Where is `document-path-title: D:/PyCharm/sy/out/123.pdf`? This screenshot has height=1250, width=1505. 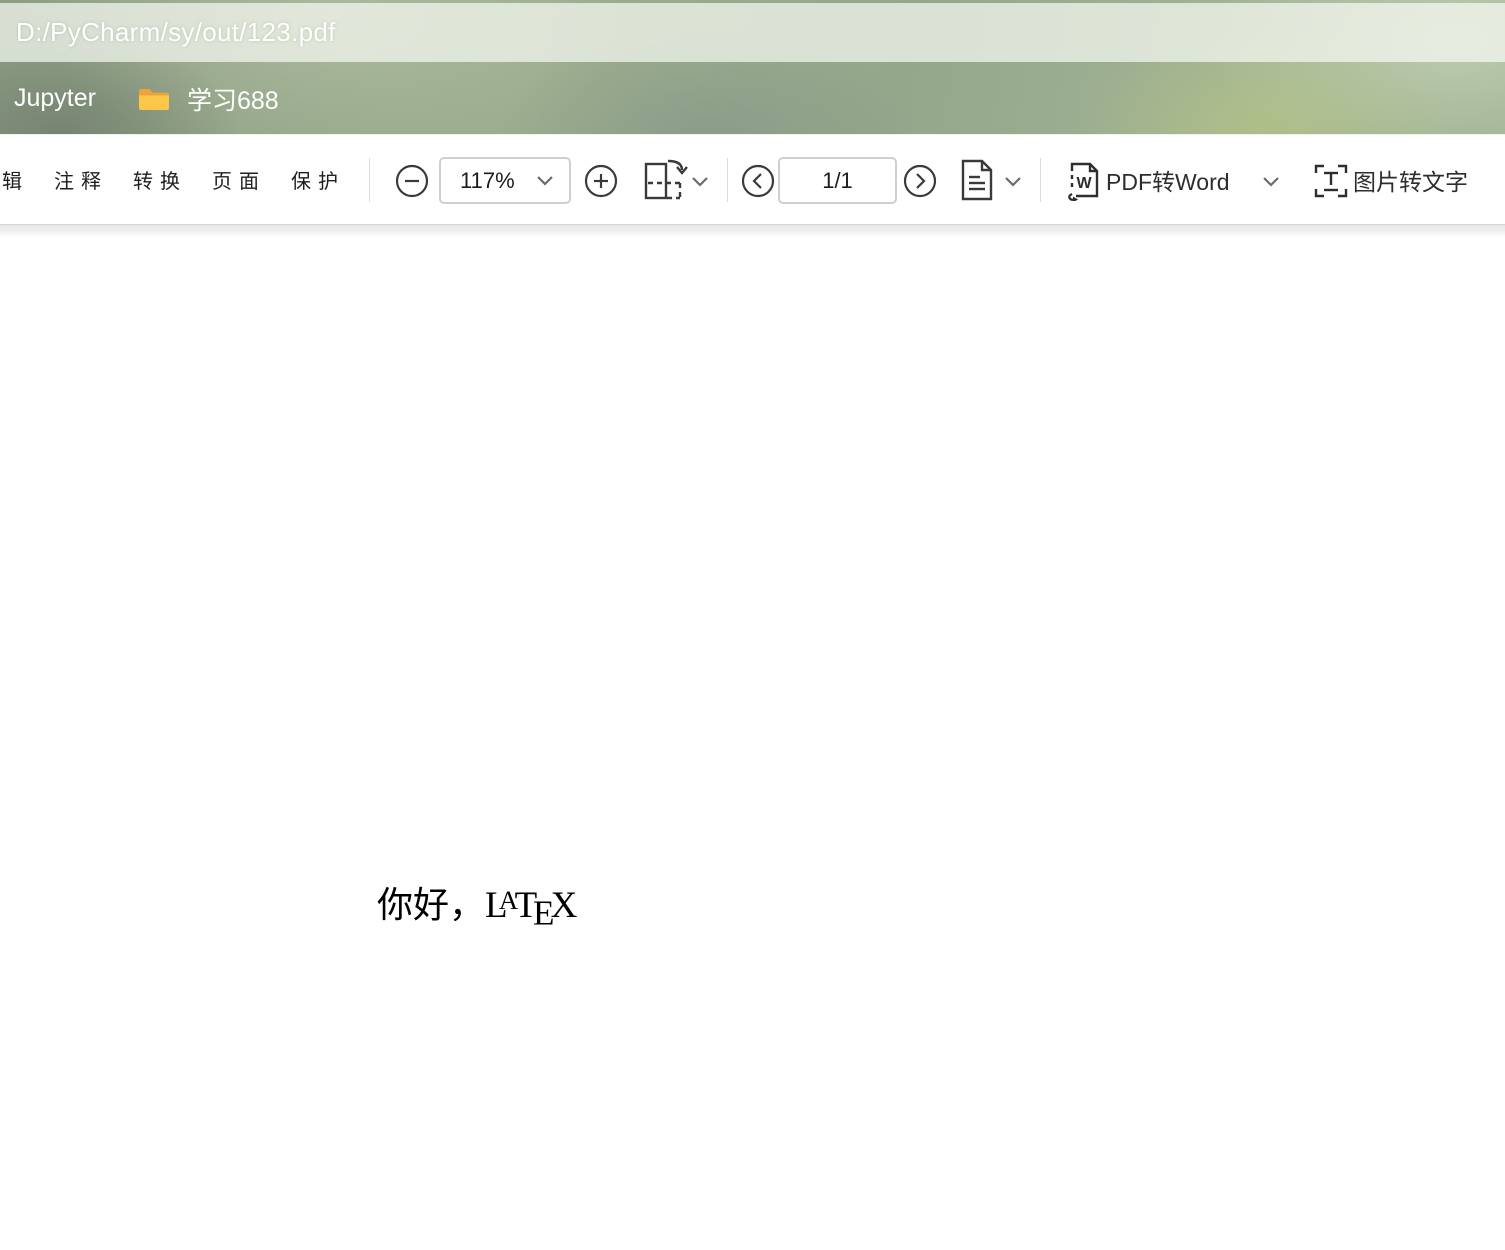
document-path-title: D:/PyCharm/sy/out/123.pdf is located at coordinates (176, 32).